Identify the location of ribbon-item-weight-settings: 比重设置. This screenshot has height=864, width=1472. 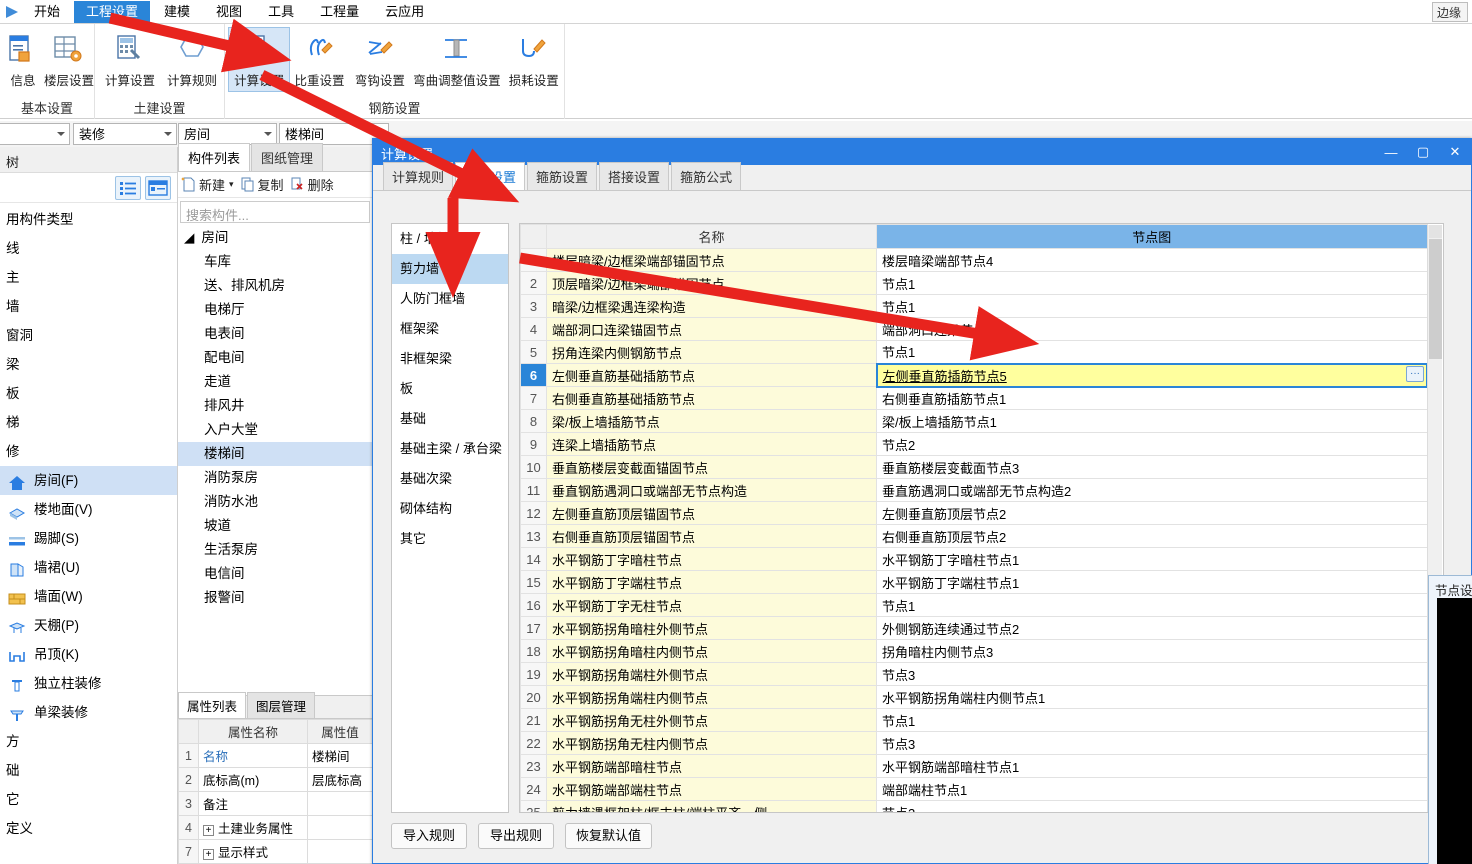
(319, 59).